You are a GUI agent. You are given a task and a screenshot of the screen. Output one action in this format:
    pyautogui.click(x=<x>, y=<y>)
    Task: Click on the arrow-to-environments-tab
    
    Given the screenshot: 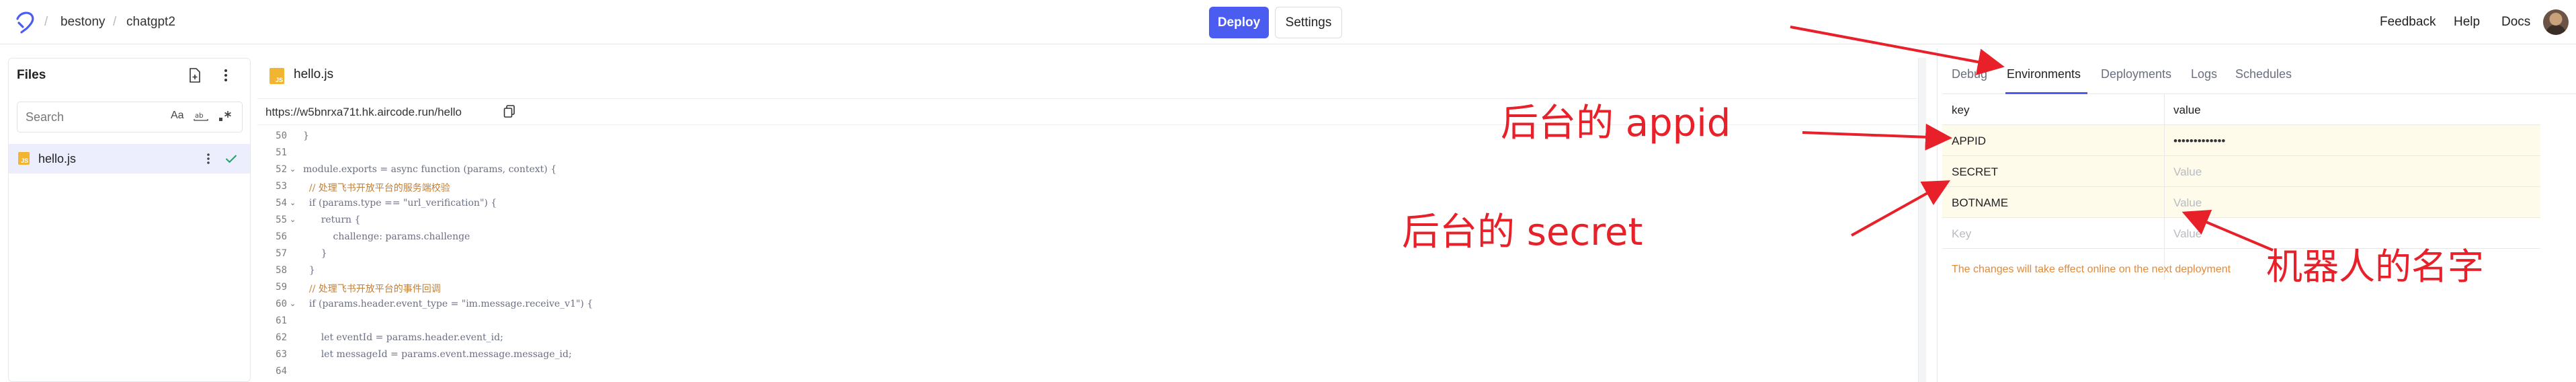 What is the action you would take?
    pyautogui.click(x=1898, y=51)
    